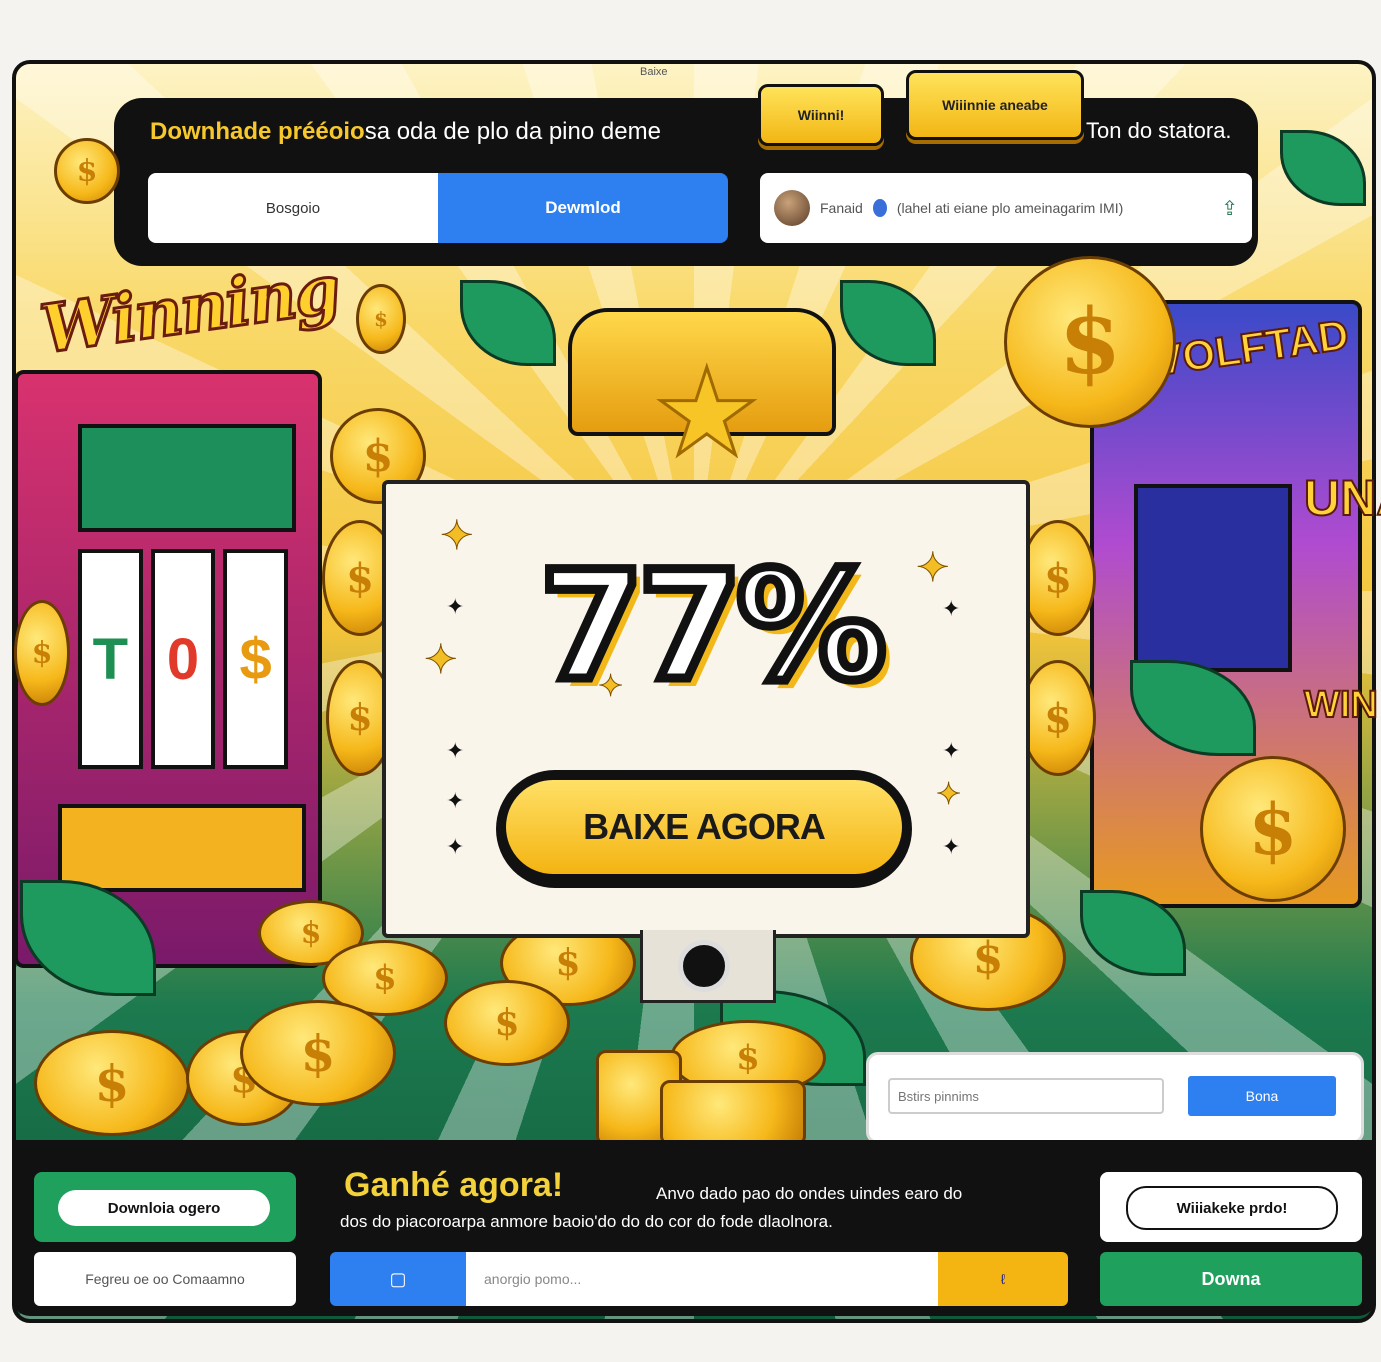  I want to click on withdraw-card: Wiiiakeke prdo!, so click(1231, 1207).